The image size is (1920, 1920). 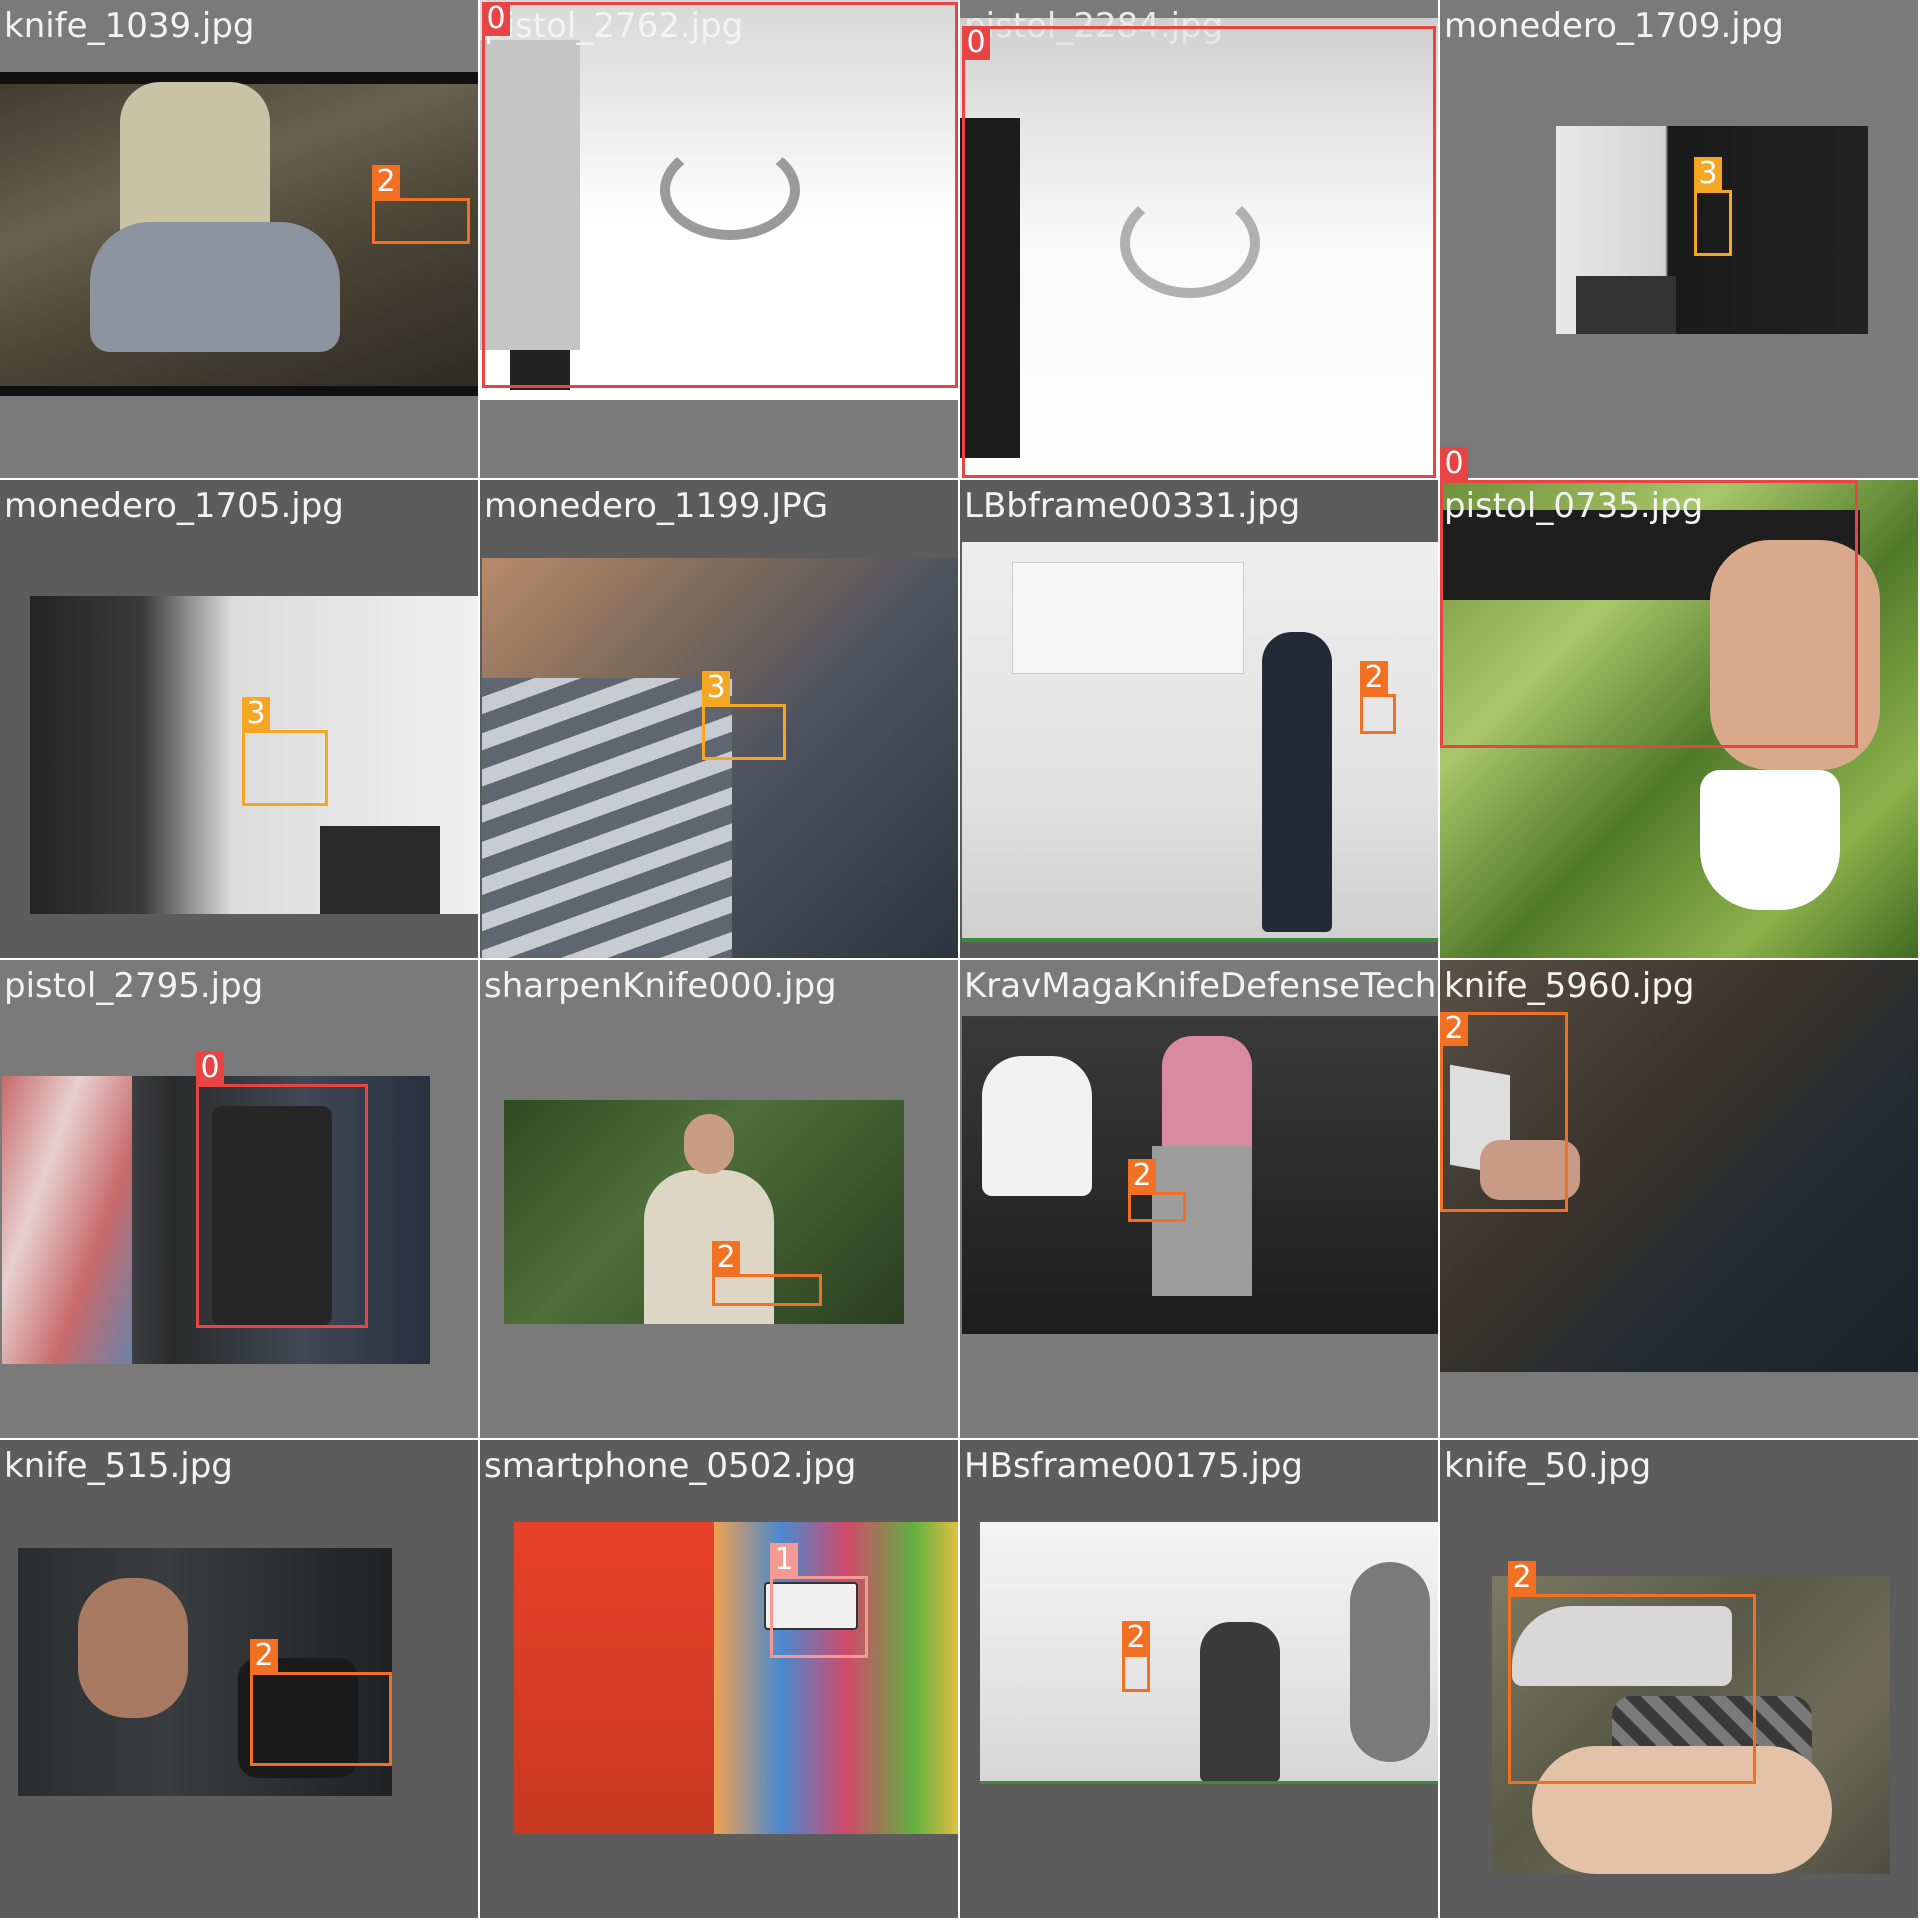 What do you see at coordinates (1200, 1175) in the screenshot?
I see `fight-photo` at bounding box center [1200, 1175].